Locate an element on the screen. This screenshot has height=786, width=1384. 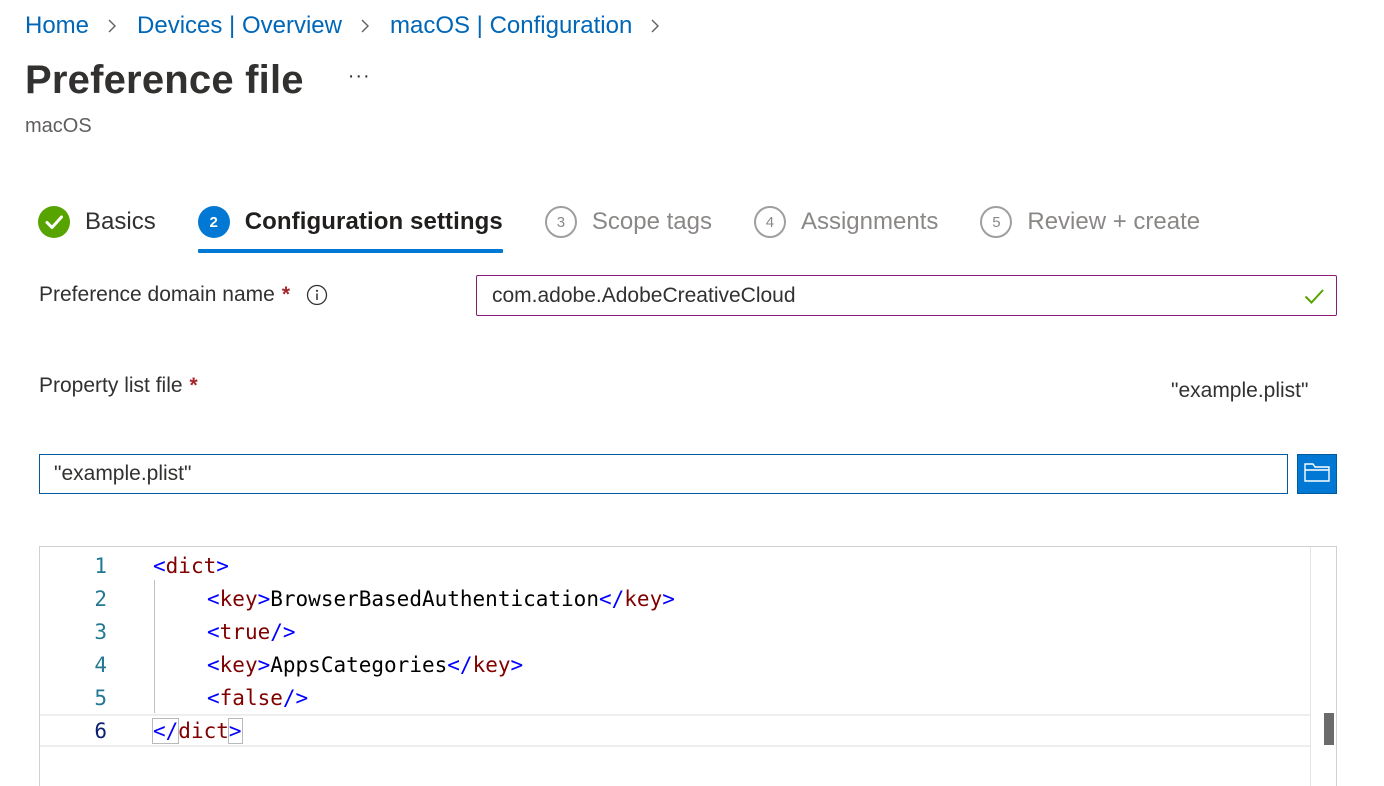
property-list-file-input is located at coordinates (648, 474).